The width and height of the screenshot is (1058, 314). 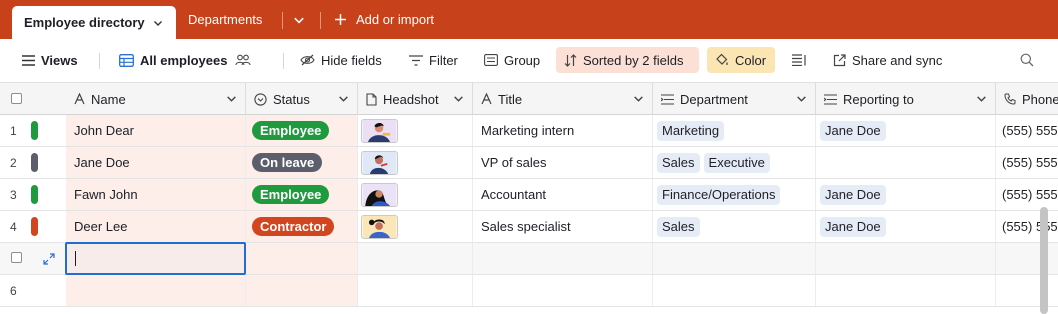 What do you see at coordinates (79, 99) in the screenshot?
I see `text-field-icon` at bounding box center [79, 99].